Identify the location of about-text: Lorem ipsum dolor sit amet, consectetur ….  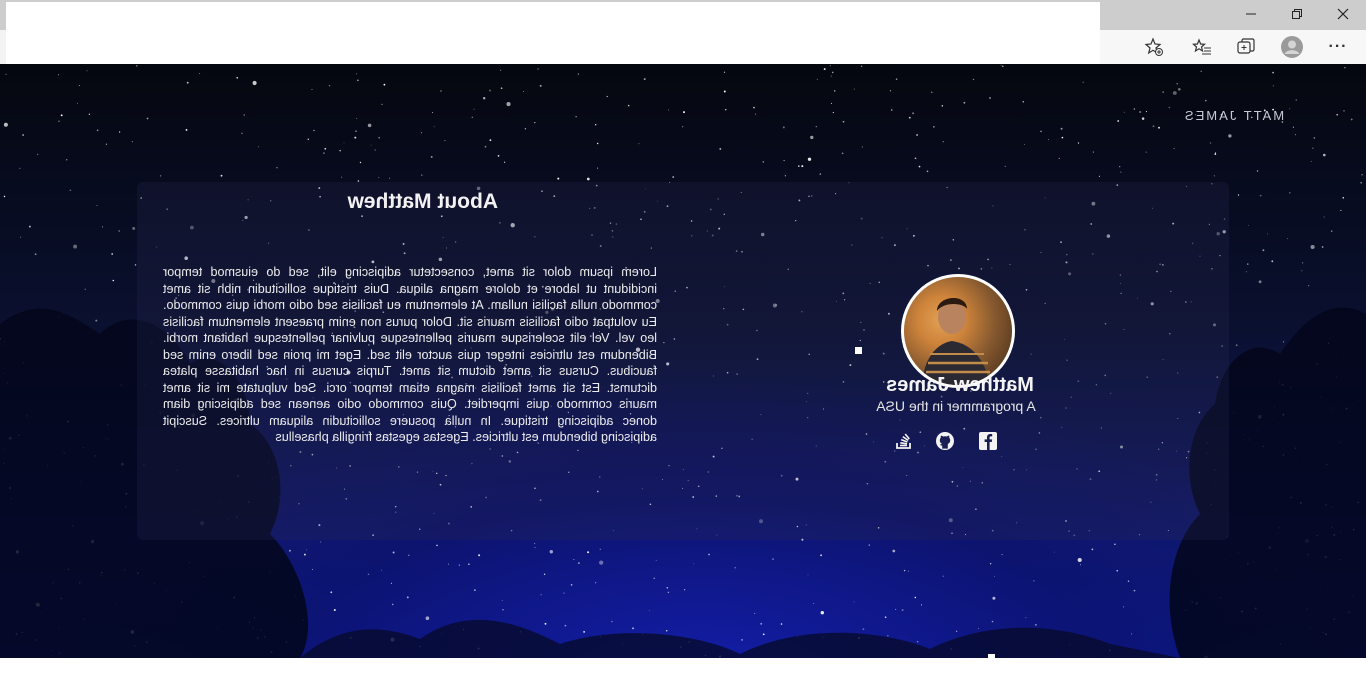
(410, 354).